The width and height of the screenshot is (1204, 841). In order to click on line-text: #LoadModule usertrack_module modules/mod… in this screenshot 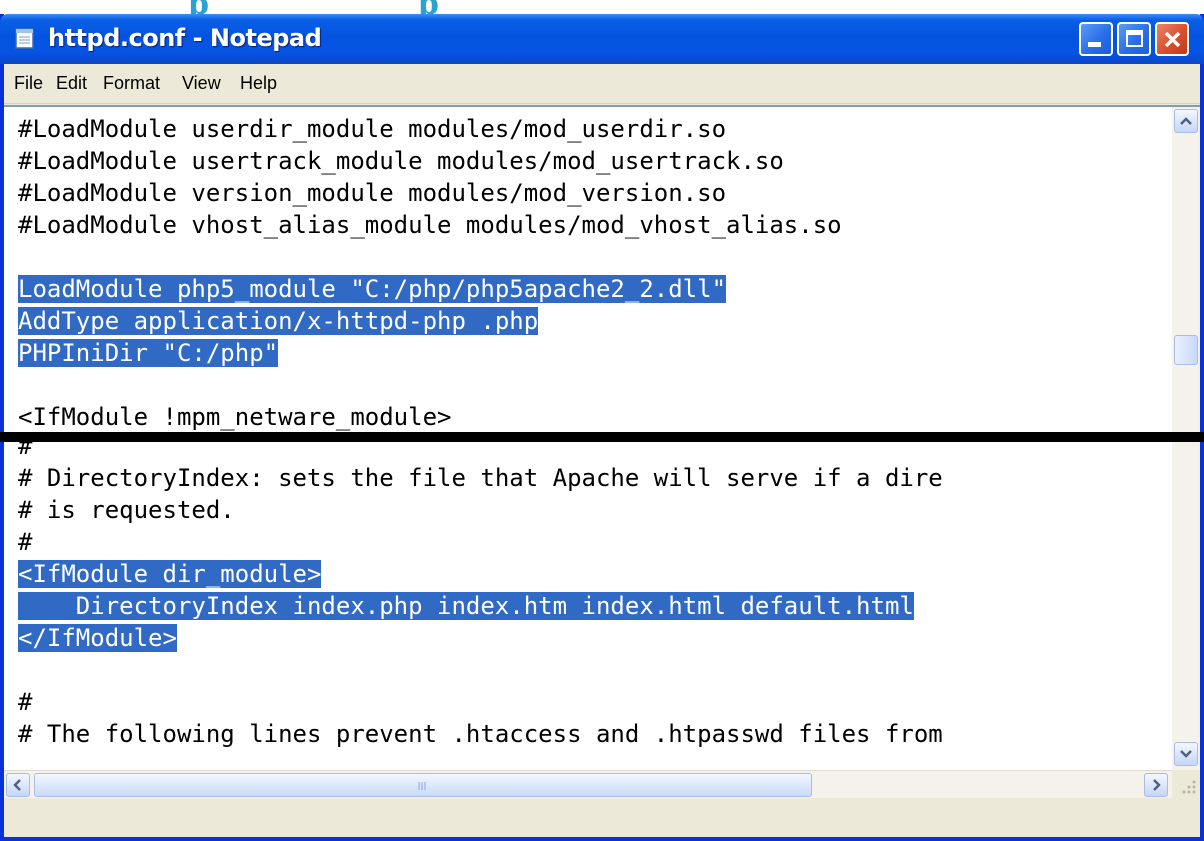, I will do `click(401, 161)`.